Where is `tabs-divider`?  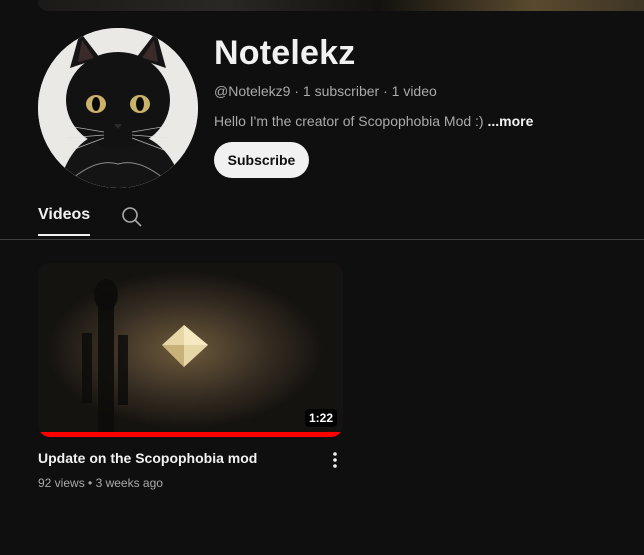
tabs-divider is located at coordinates (322, 239).